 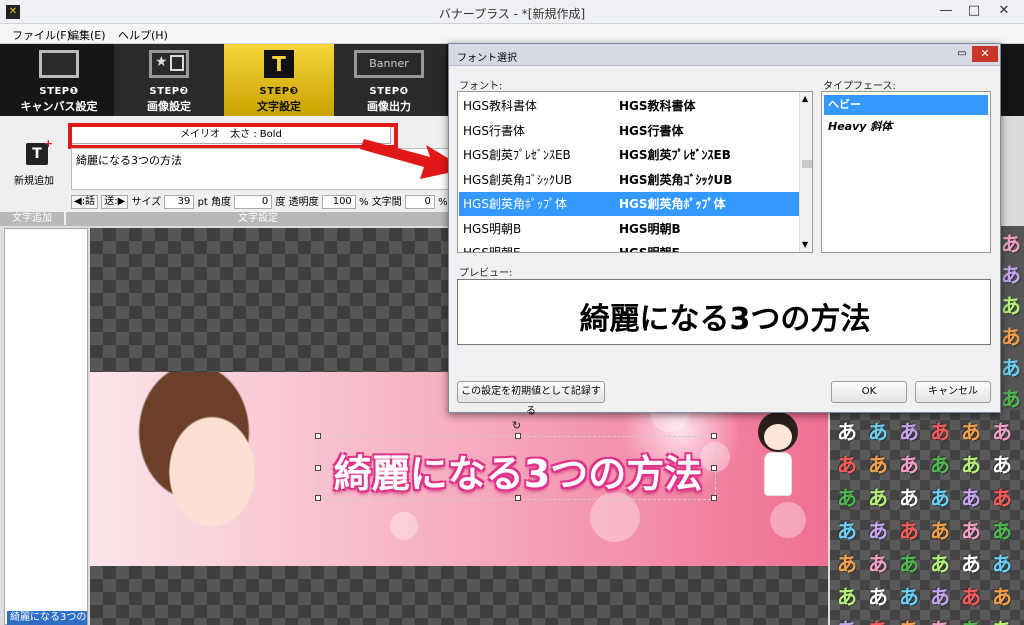 What do you see at coordinates (1004, 11) in the screenshot?
I see `close-button: ✕` at bounding box center [1004, 11].